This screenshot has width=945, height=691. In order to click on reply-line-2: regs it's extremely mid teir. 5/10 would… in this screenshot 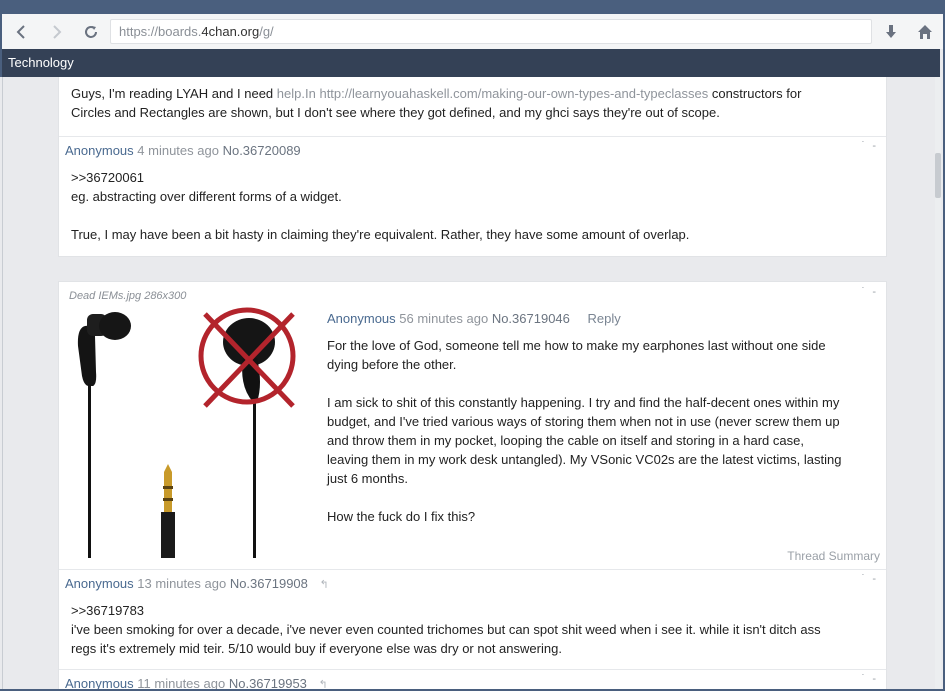, I will do `click(316, 648)`.